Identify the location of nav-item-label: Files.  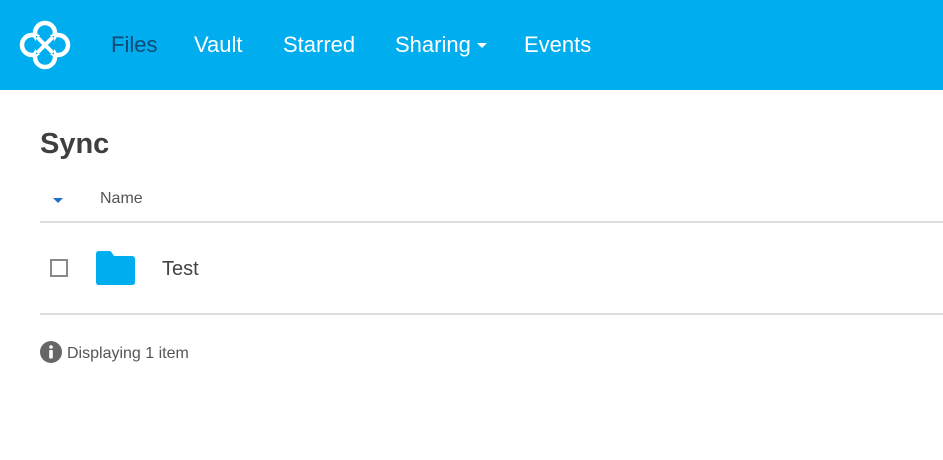
(134, 44).